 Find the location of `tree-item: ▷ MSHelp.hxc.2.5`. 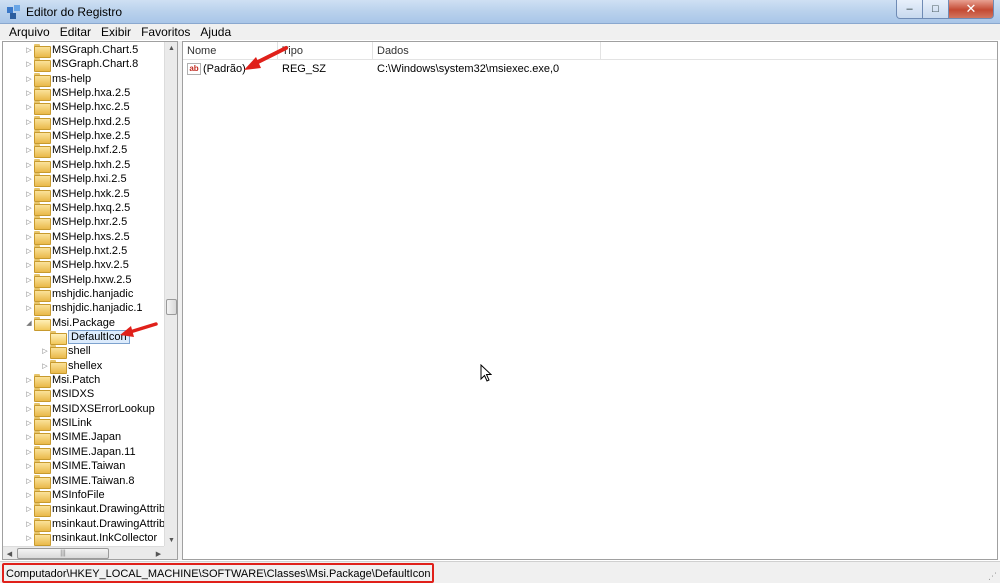

tree-item: ▷ MSHelp.hxc.2.5 is located at coordinates (77, 108).